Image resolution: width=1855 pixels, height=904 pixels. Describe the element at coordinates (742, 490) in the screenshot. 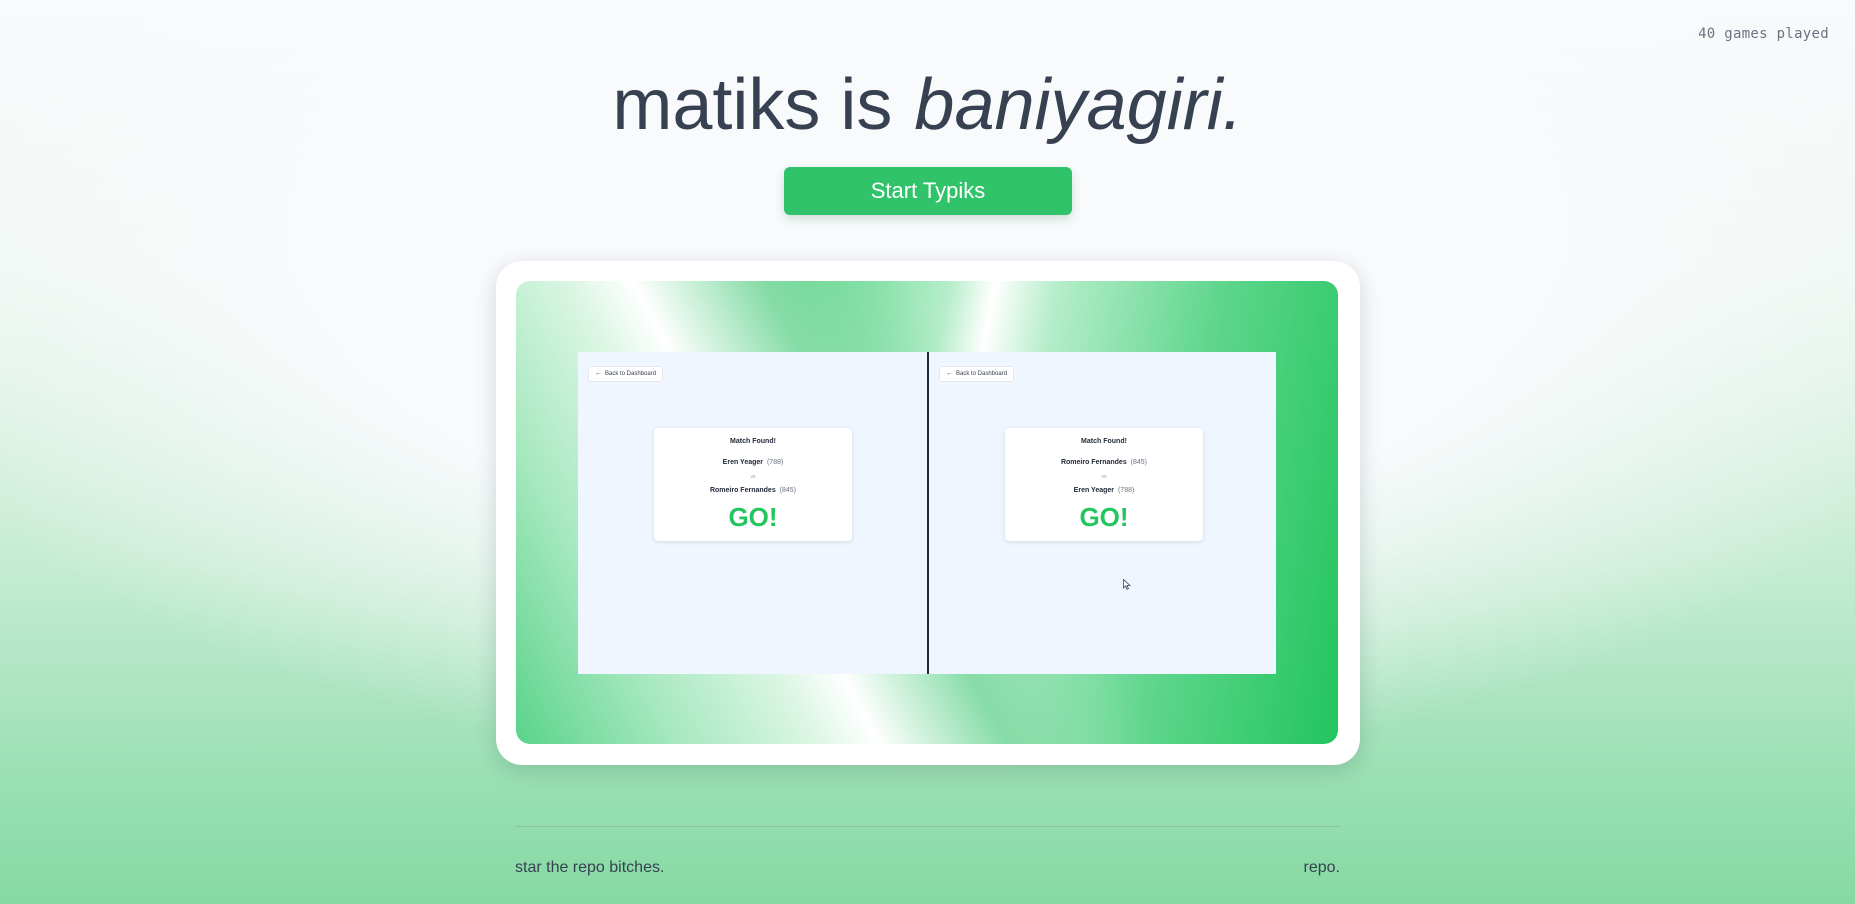

I see `player-2-name: Romeiro Fernandes` at that location.